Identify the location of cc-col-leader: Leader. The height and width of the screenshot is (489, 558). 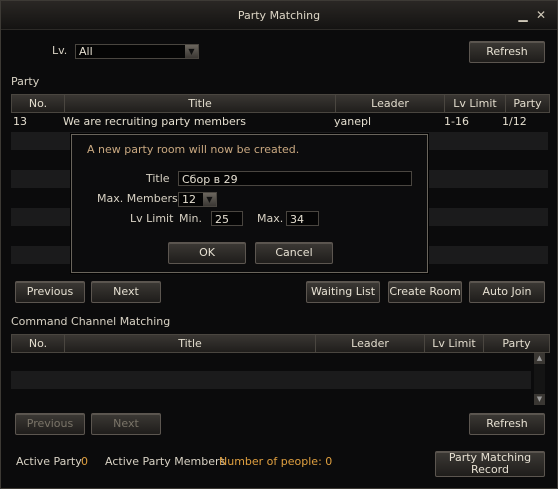
(370, 343).